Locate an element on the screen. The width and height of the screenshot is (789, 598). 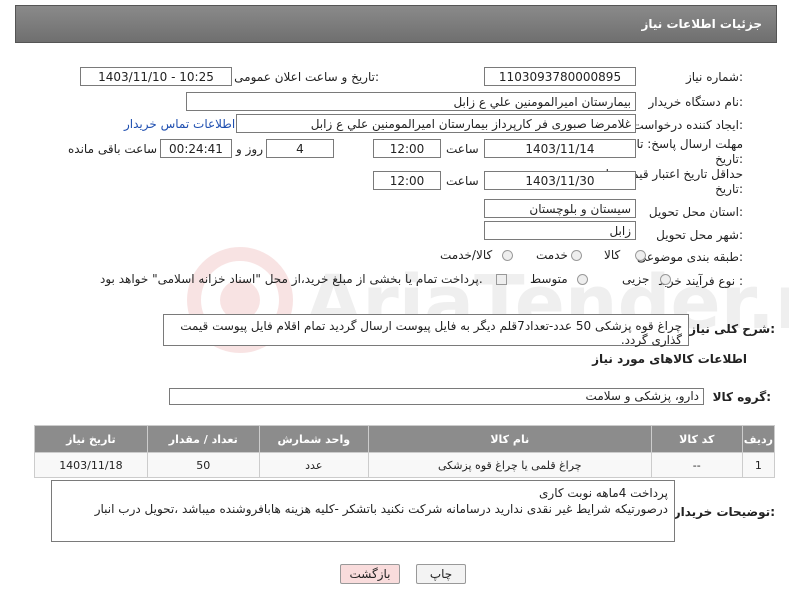
col-date: تاريخ نياز is located at coordinates (91, 439).